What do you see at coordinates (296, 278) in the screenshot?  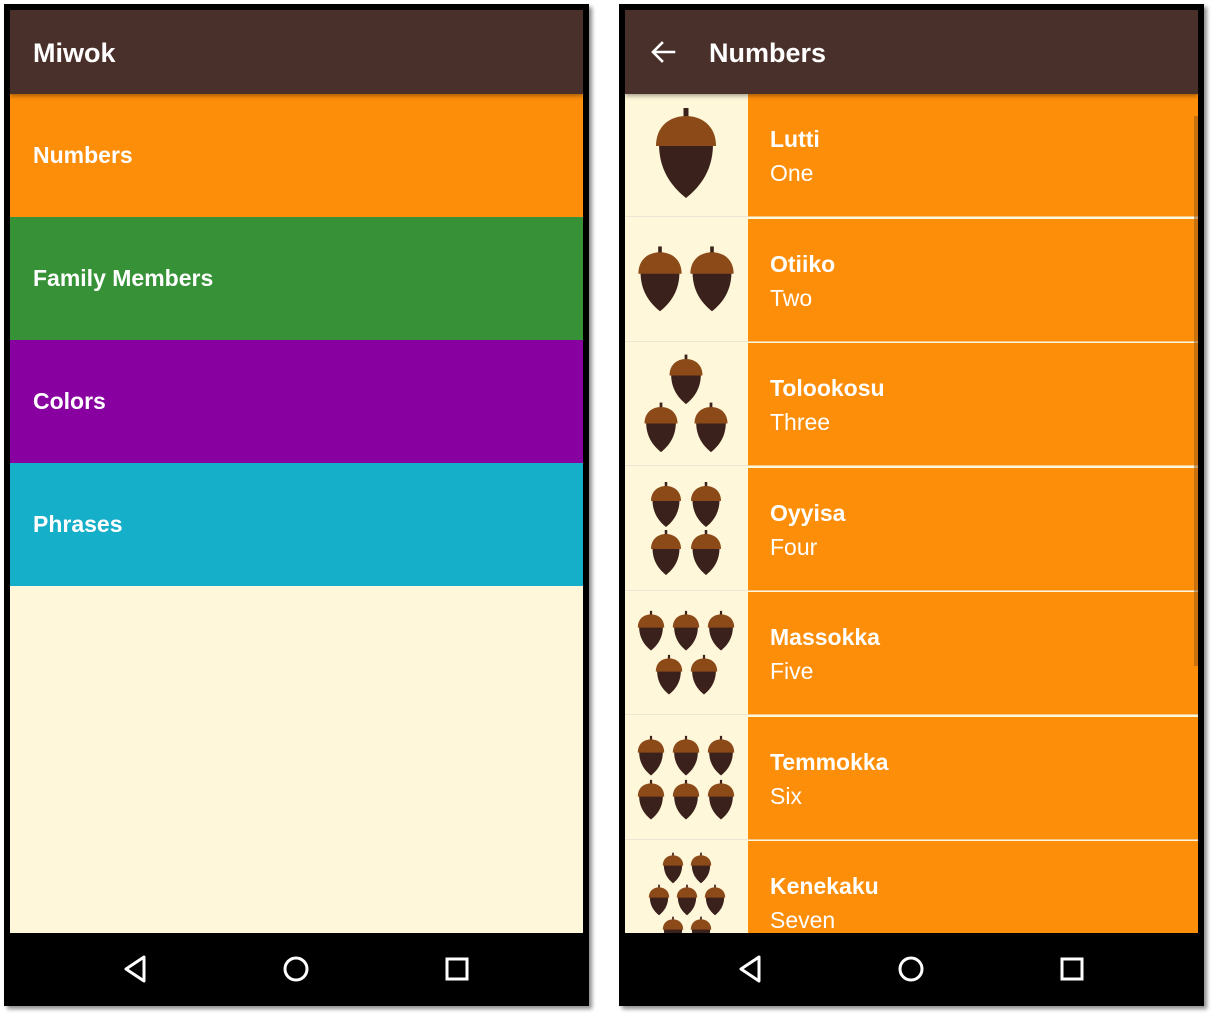 I see `category-family-members: Family Members` at bounding box center [296, 278].